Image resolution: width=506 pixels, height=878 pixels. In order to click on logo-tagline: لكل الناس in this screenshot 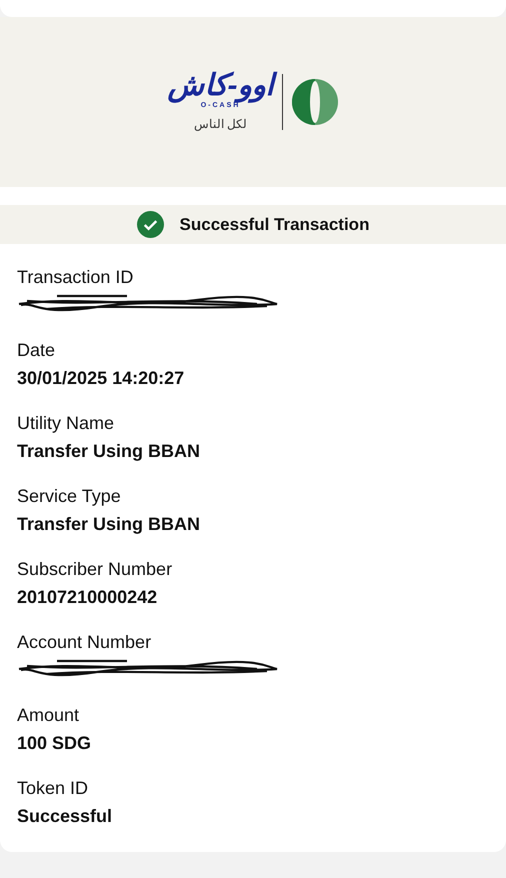, I will do `click(221, 125)`.